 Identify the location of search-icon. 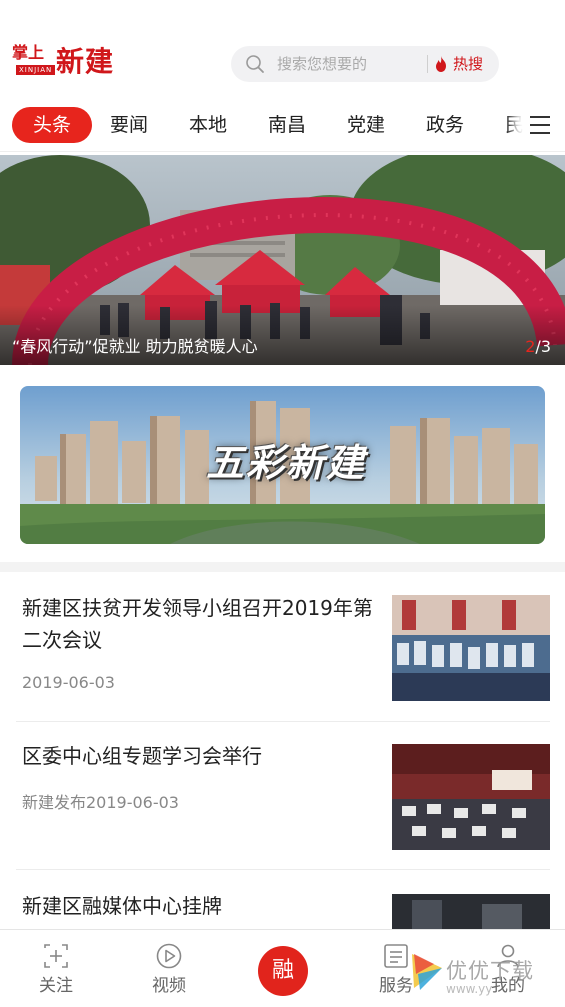
(255, 64).